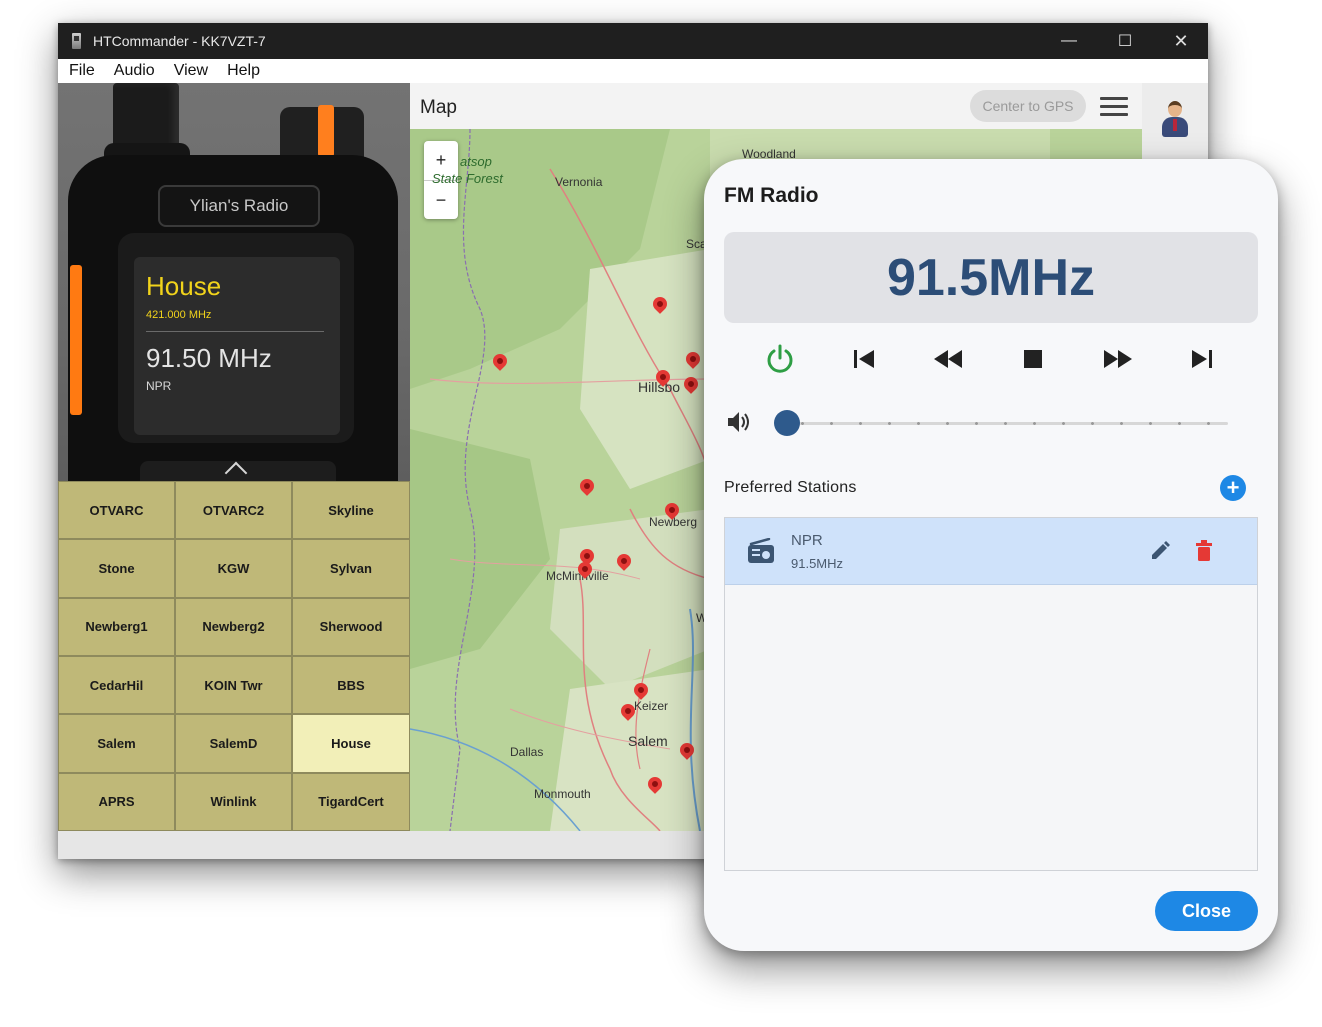 The image size is (1322, 1027). What do you see at coordinates (233, 801) in the screenshot?
I see `channel-button: Winlink` at bounding box center [233, 801].